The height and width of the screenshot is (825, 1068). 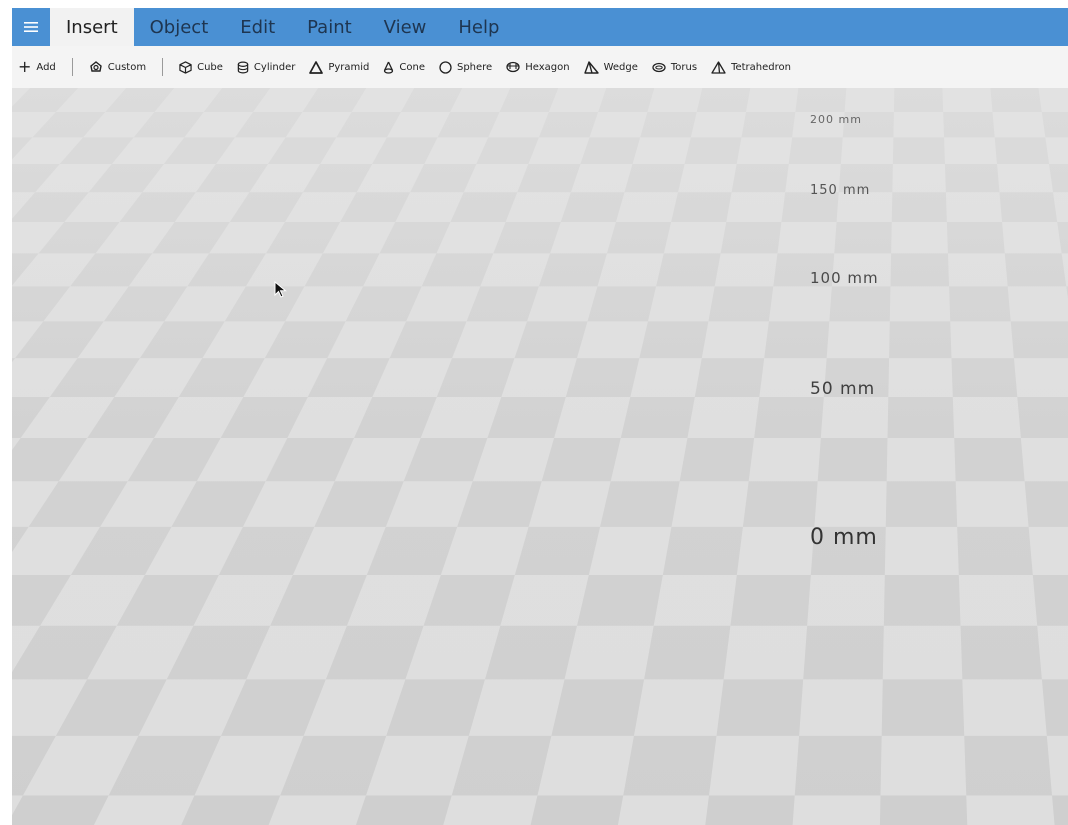 What do you see at coordinates (412, 67) in the screenshot?
I see `cone-label: Cone` at bounding box center [412, 67].